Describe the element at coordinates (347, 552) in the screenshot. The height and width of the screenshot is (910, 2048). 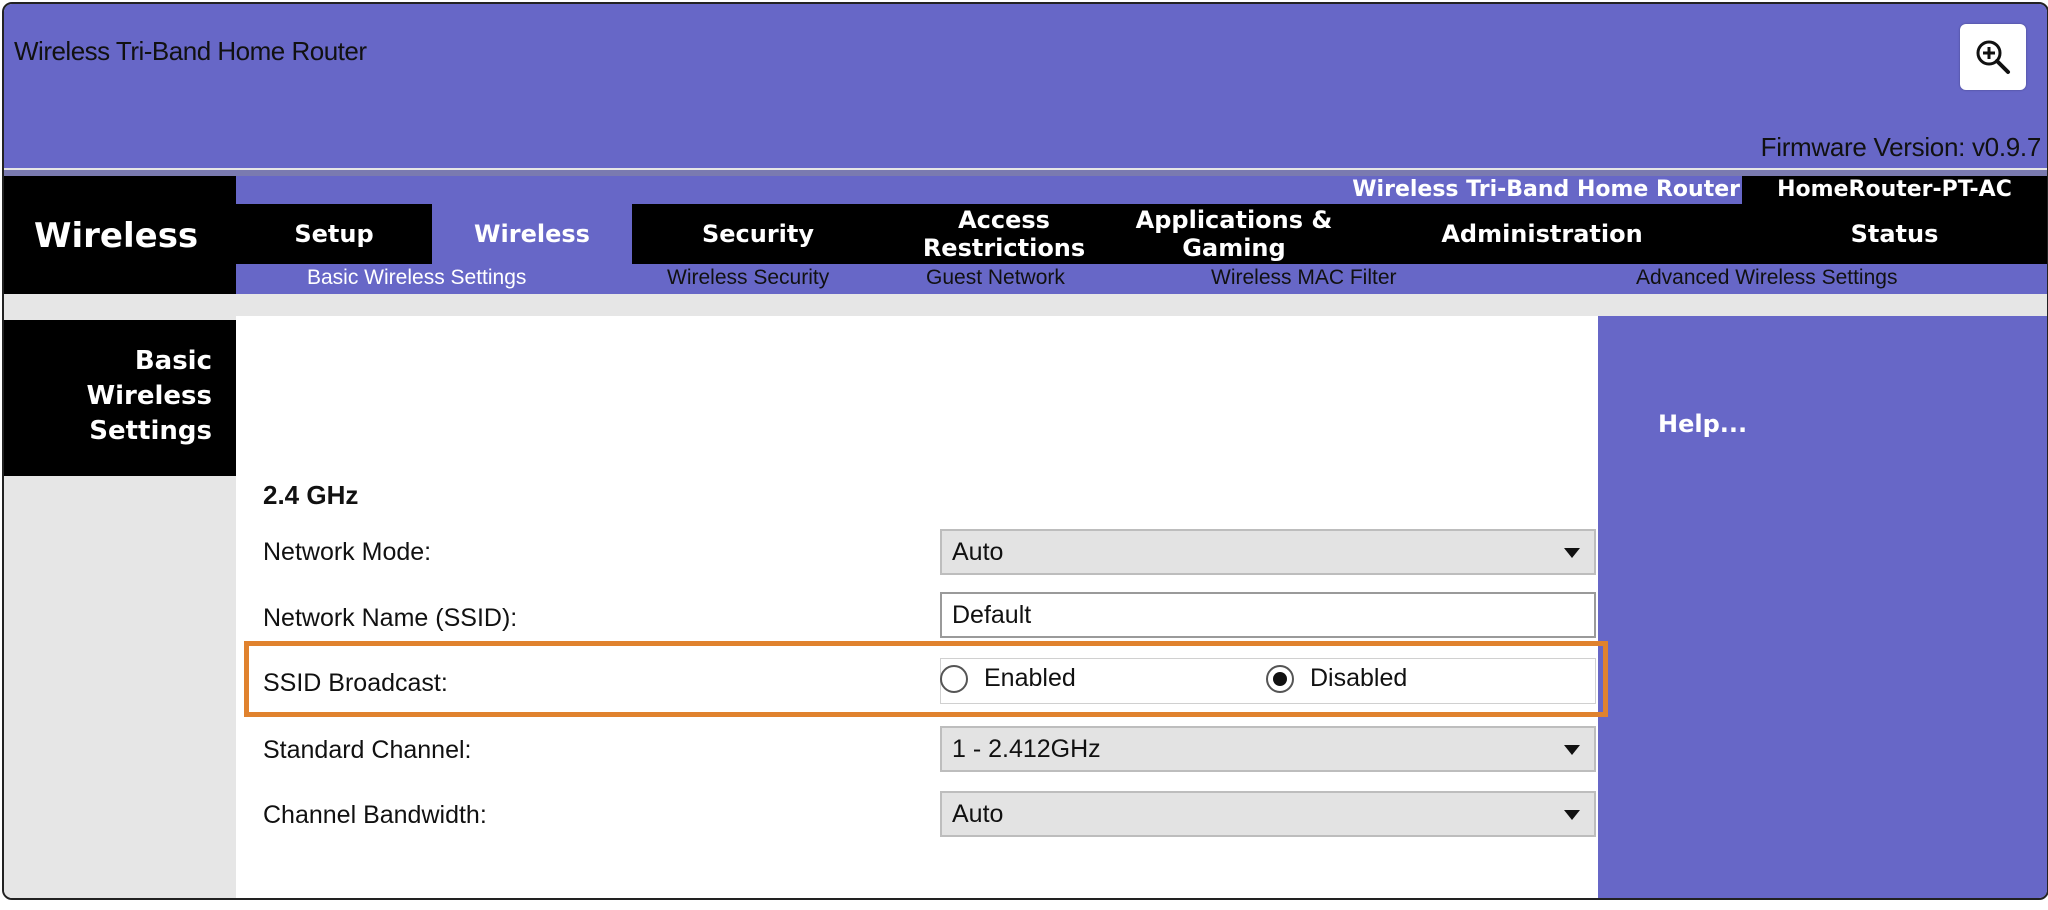
I see `network-mode-label: Network Mode:` at that location.